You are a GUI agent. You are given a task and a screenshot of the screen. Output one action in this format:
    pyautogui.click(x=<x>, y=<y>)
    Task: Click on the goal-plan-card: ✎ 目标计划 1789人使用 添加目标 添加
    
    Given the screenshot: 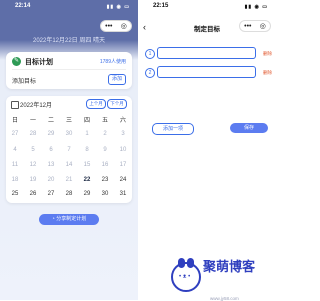 What is the action you would take?
    pyautogui.click(x=69, y=70)
    